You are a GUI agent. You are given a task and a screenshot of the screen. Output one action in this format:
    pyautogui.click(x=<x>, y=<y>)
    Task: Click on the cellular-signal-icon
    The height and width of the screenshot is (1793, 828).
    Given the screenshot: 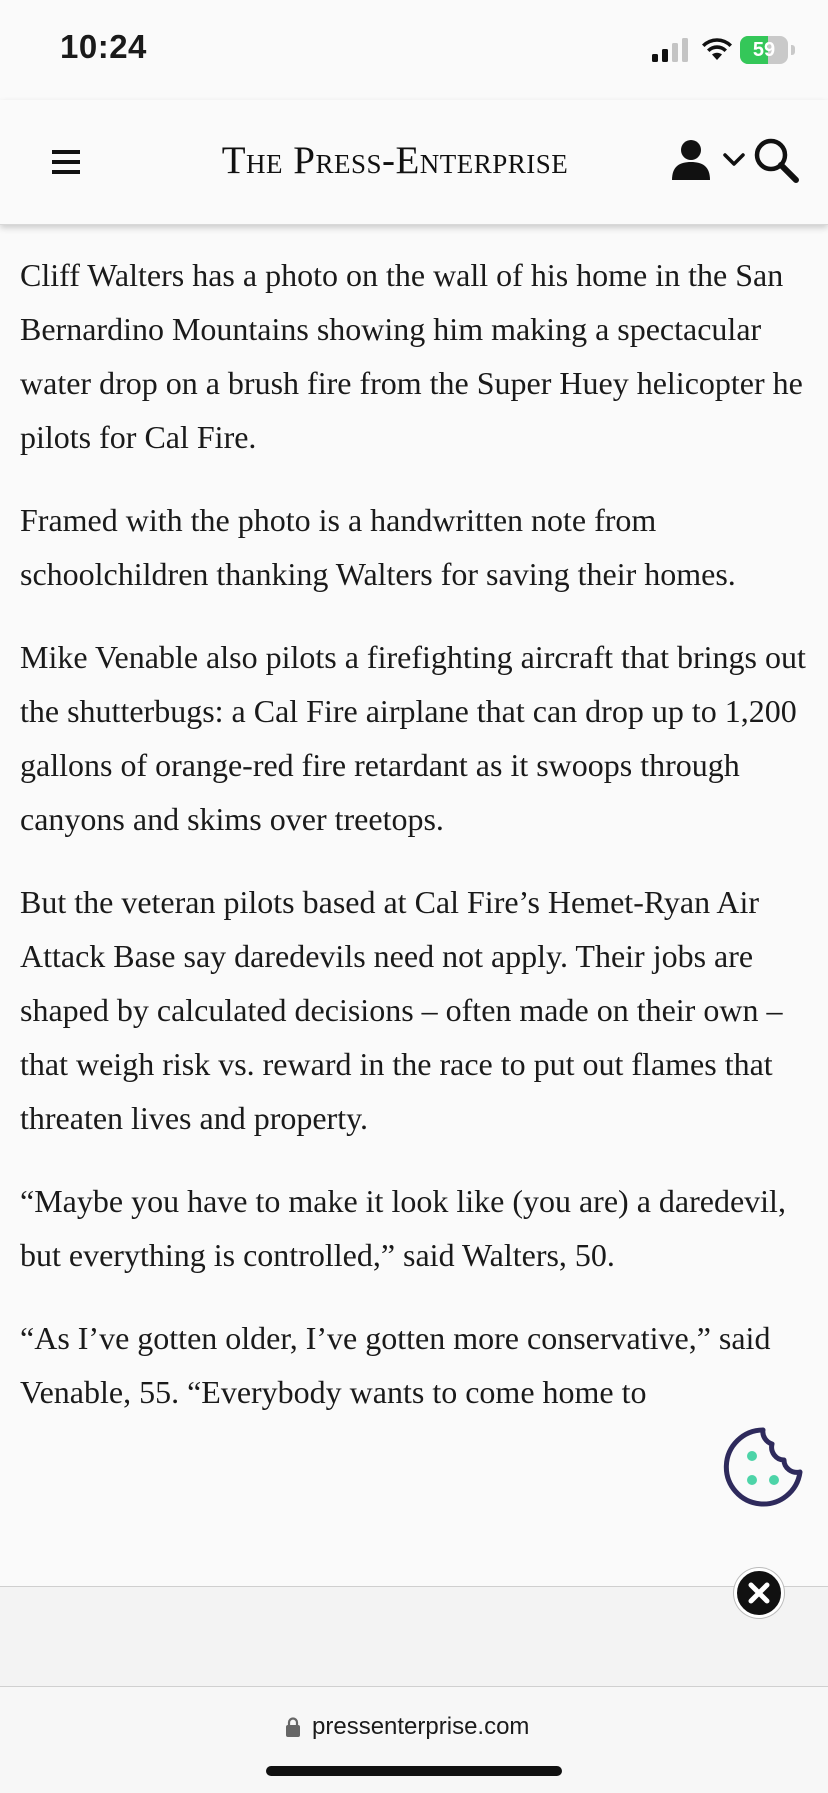 What is the action you would take?
    pyautogui.click(x=670, y=50)
    